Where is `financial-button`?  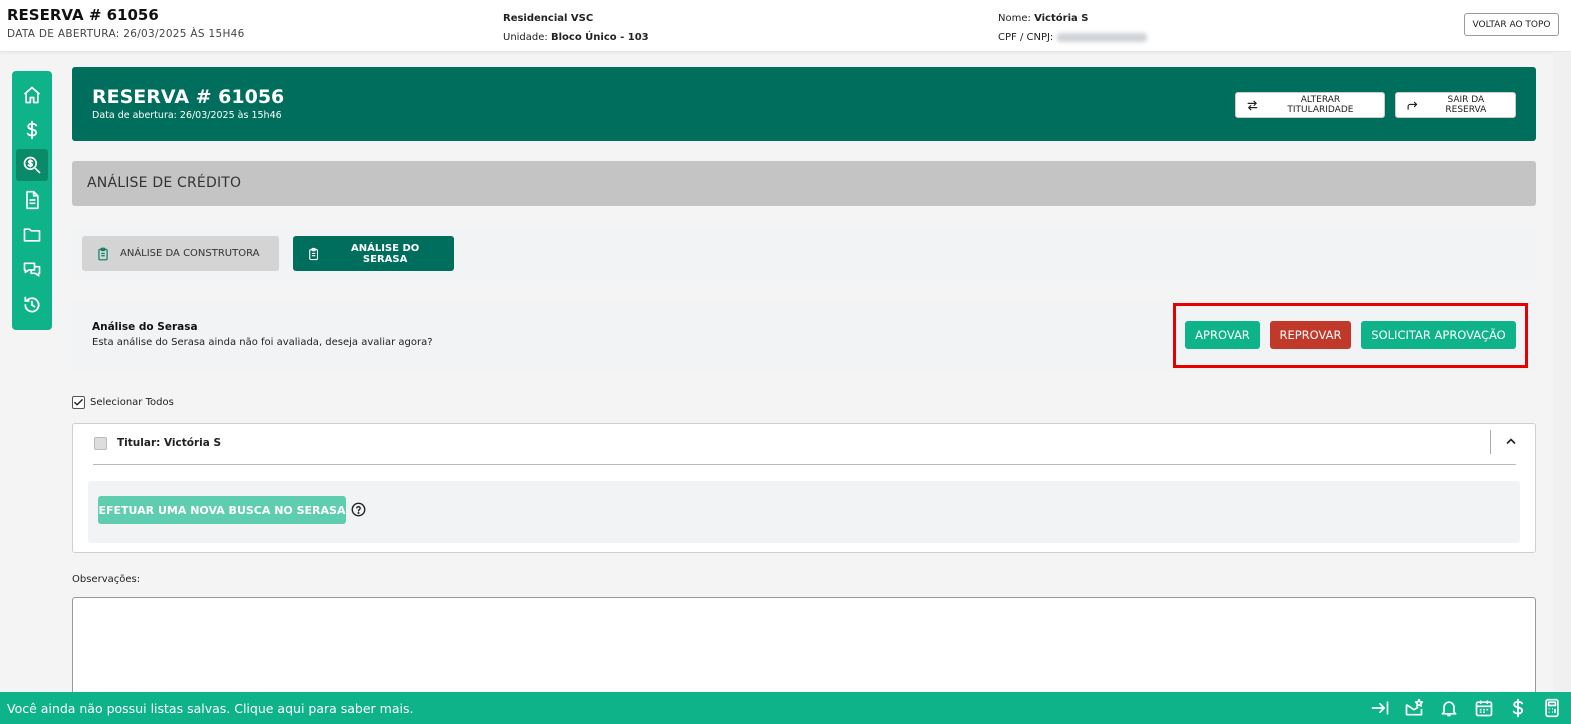 financial-button is located at coordinates (1518, 708).